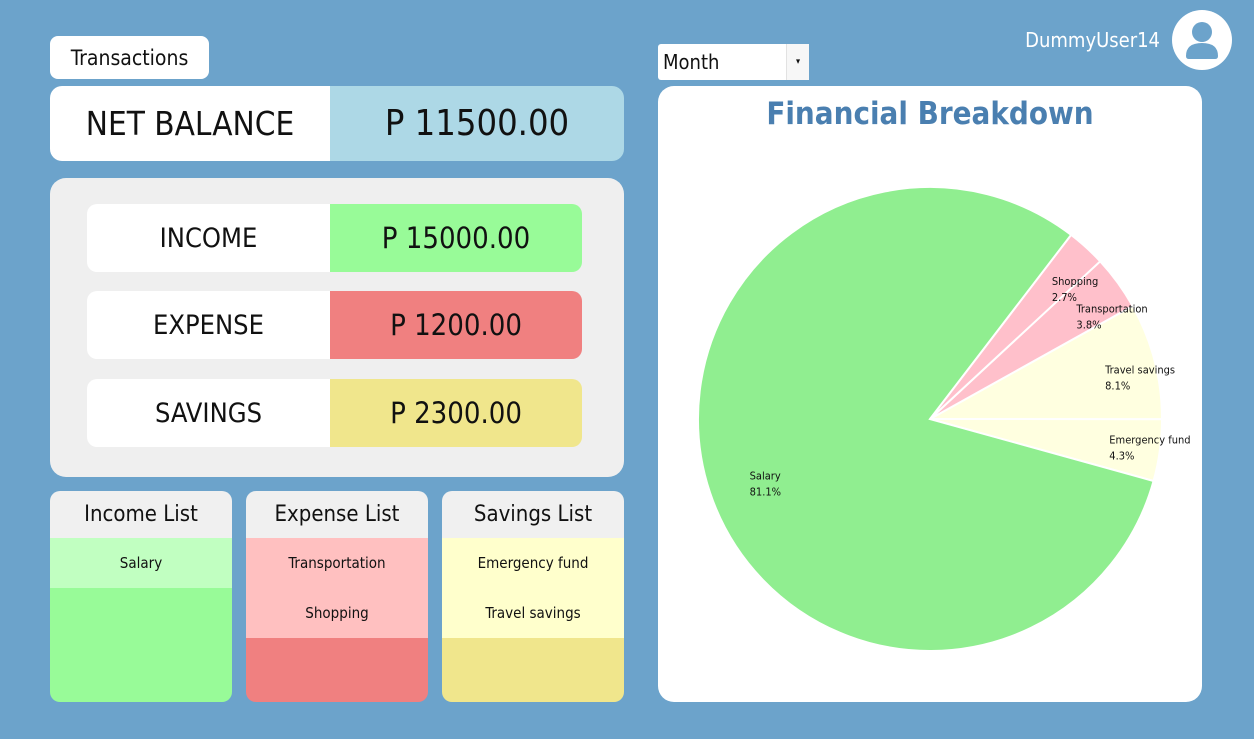 Image resolution: width=1254 pixels, height=739 pixels. What do you see at coordinates (1111, 309) in the screenshot?
I see `pie-label: Transportation` at bounding box center [1111, 309].